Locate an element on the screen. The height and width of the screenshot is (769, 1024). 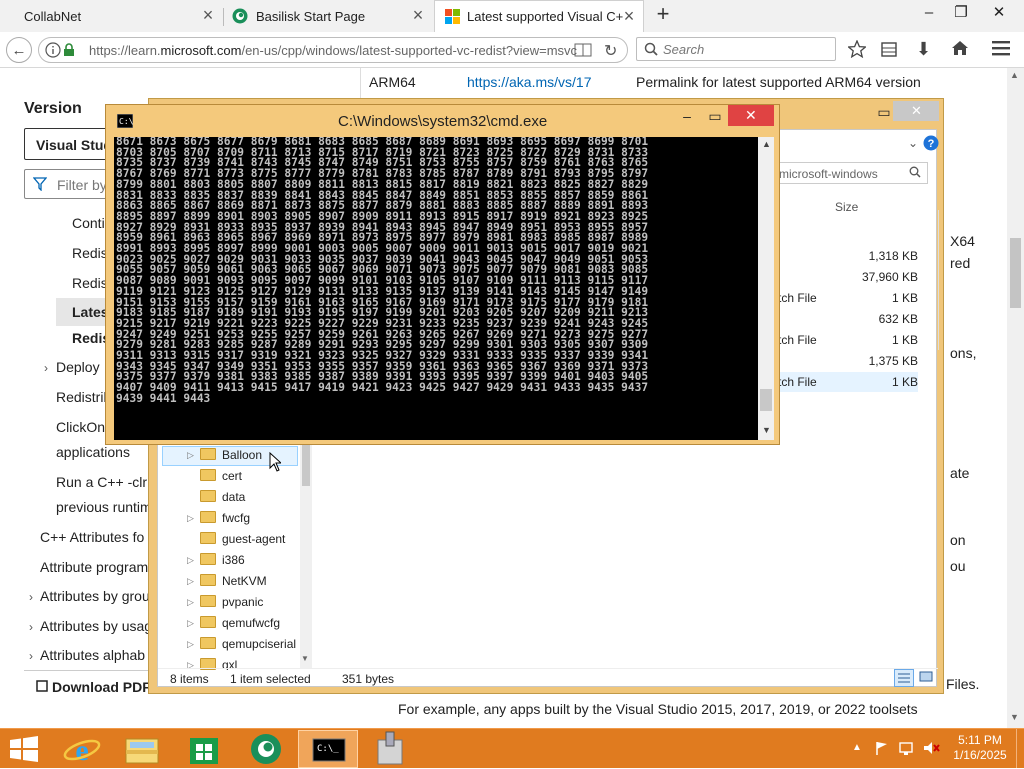
volume-muted-icon is located at coordinates (931, 748).